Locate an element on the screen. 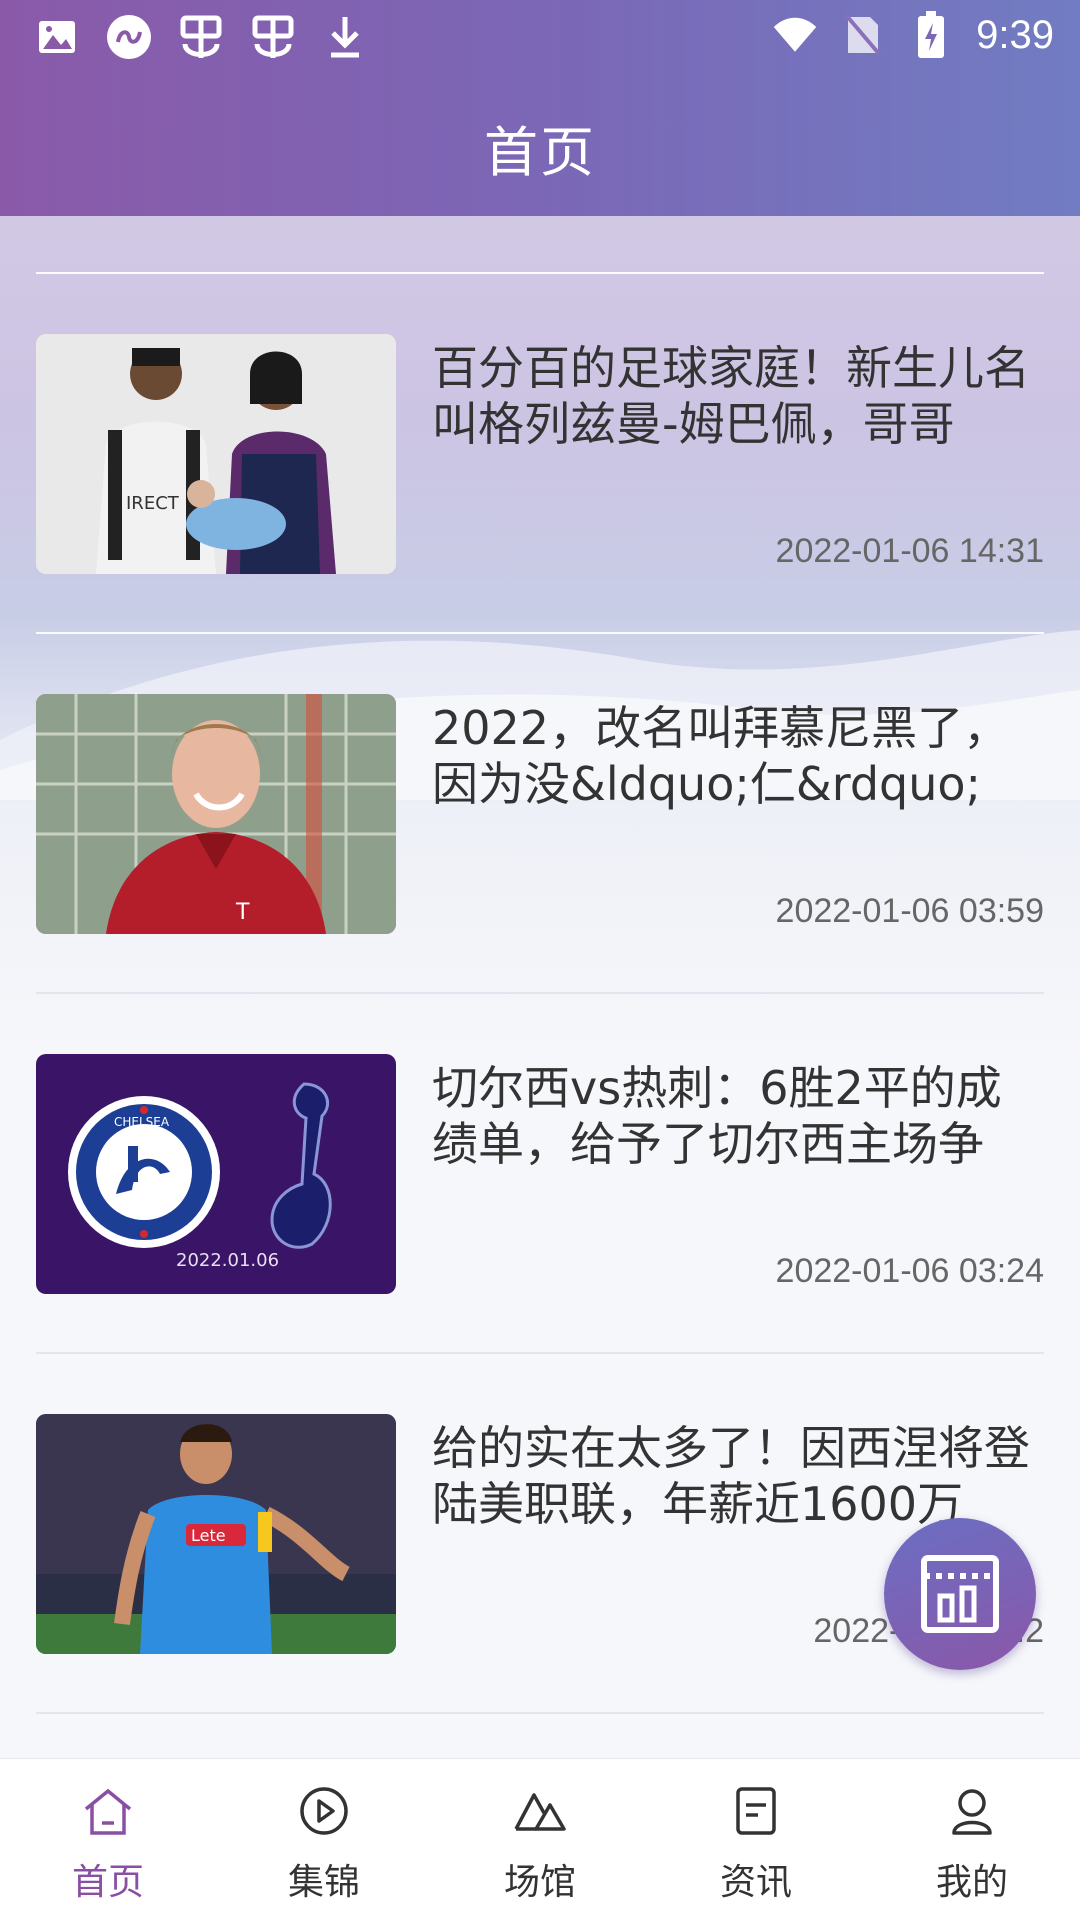  tab-home: 首页 is located at coordinates (108, 1839).